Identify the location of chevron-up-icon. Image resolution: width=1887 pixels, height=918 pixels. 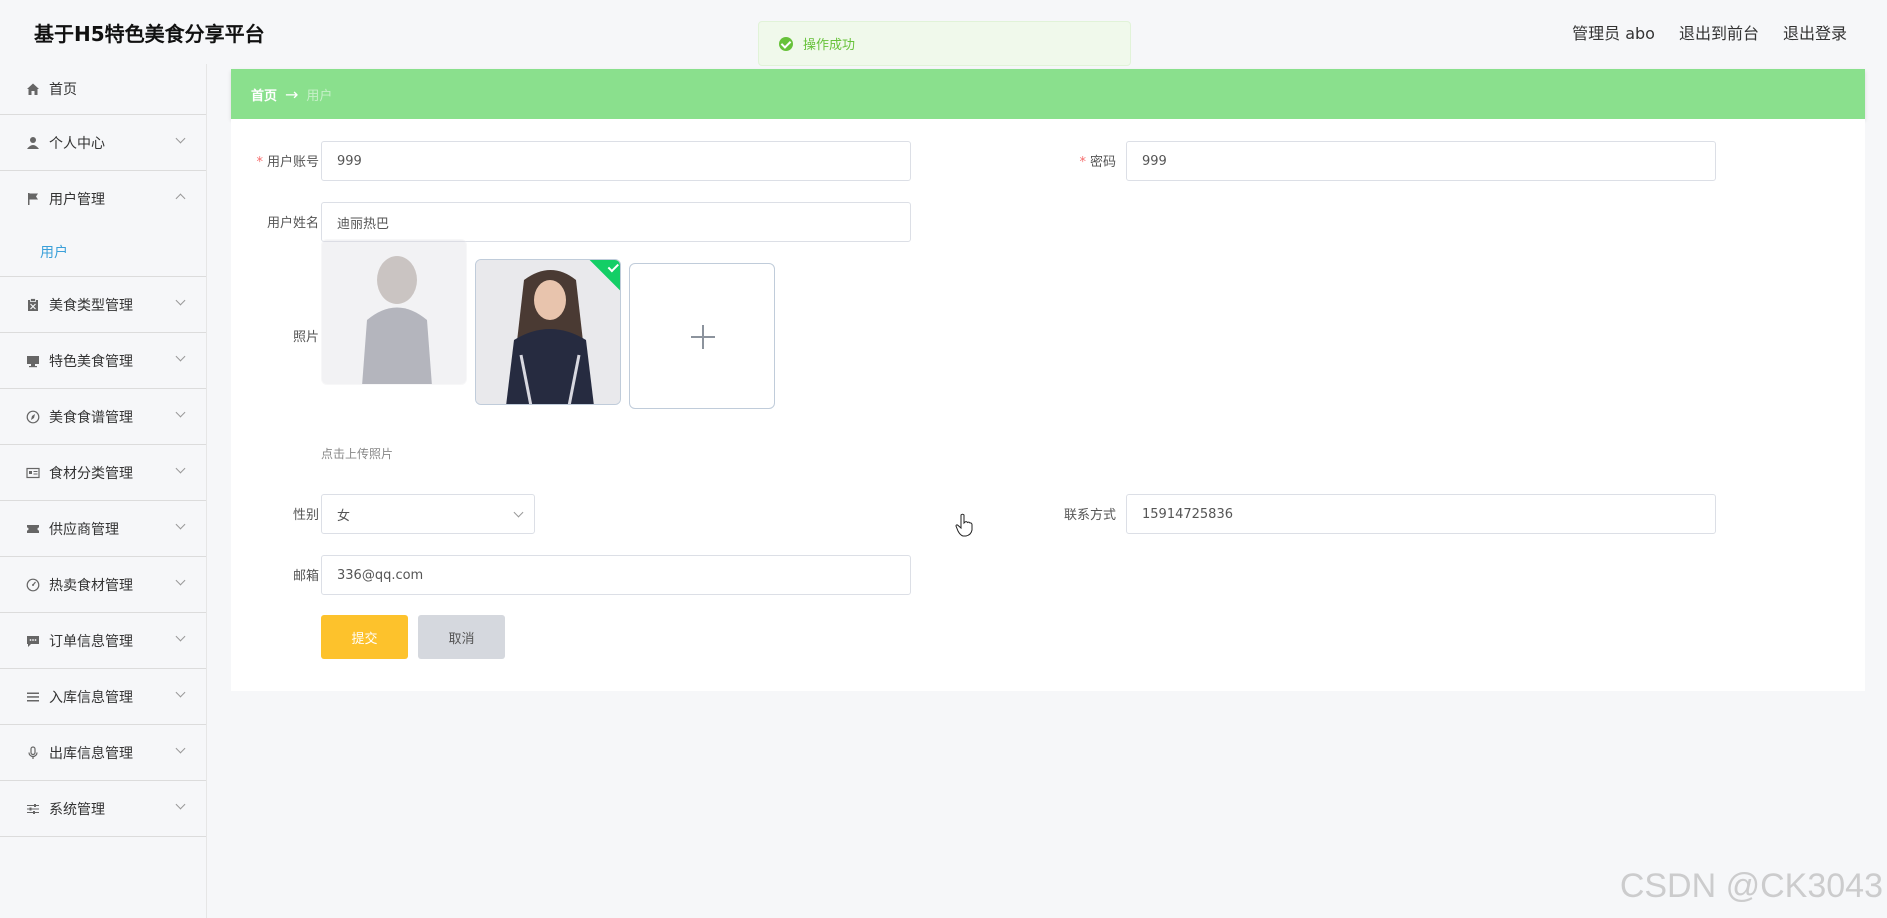
(180, 198).